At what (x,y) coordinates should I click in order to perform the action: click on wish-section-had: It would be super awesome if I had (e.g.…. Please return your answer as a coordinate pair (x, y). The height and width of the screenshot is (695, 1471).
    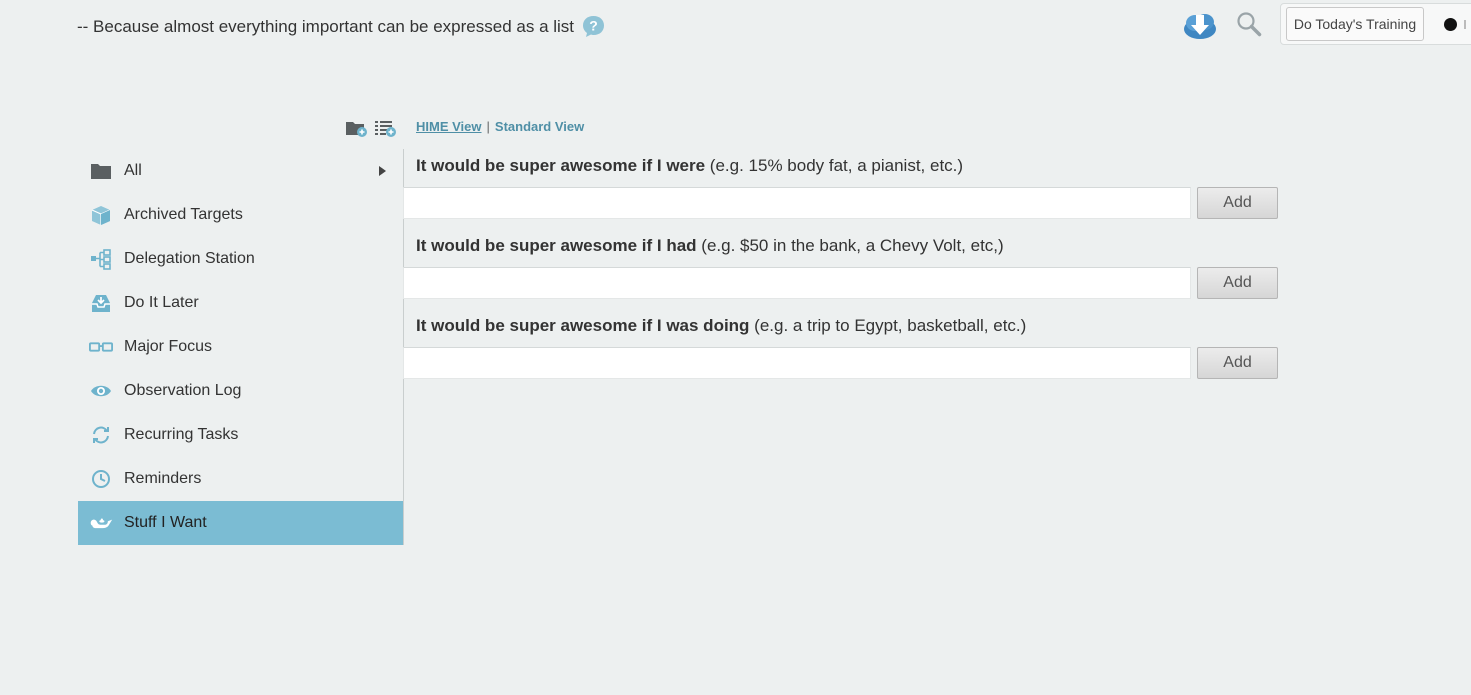
    Looking at the image, I should click on (843, 272).